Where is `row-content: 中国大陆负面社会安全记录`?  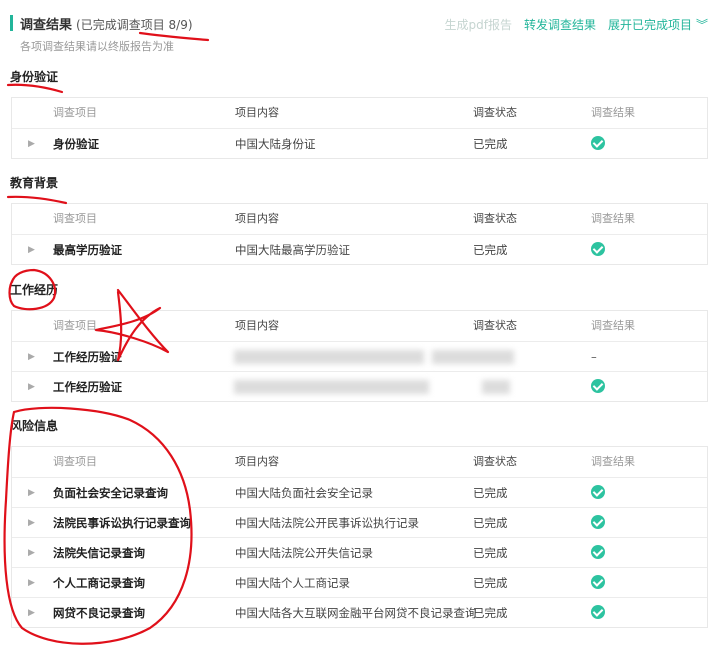
row-content: 中国大陆负面社会安全记录 is located at coordinates (304, 493).